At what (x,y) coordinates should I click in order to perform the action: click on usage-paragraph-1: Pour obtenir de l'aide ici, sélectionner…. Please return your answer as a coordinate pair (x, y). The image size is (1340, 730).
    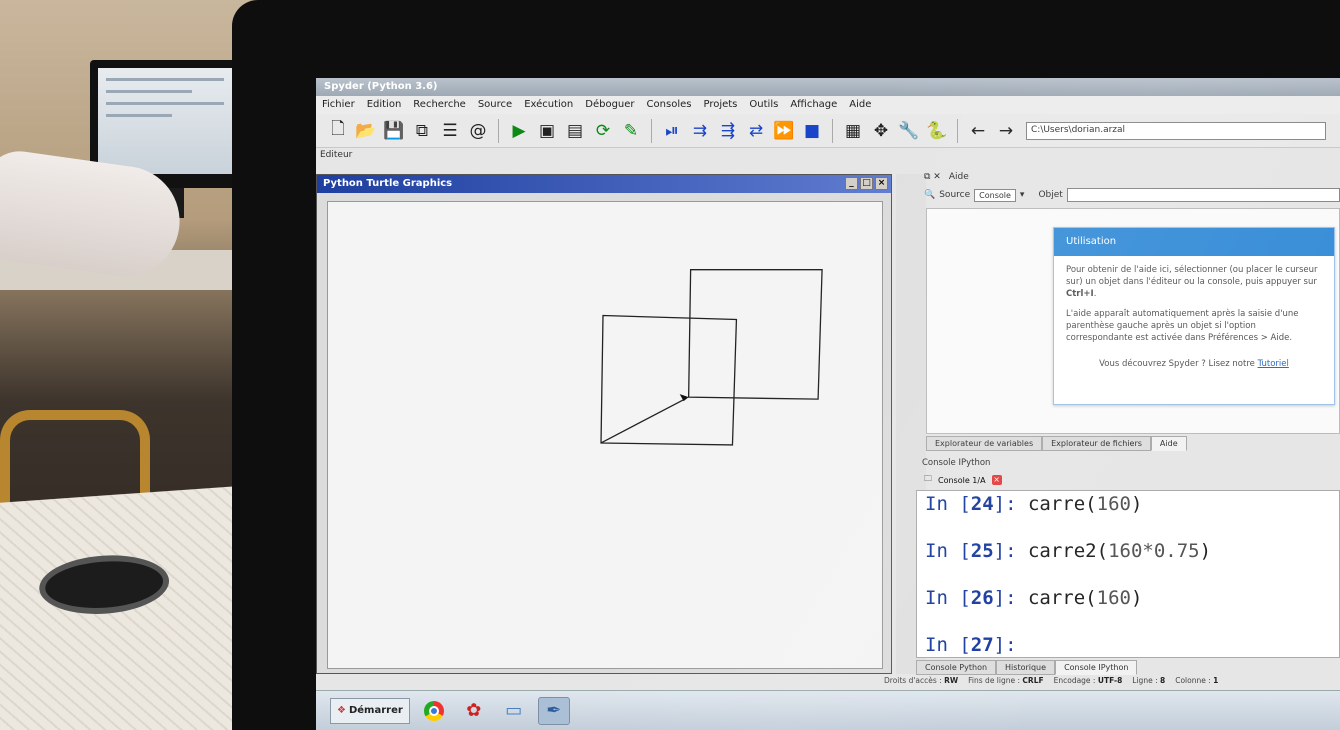
    Looking at the image, I should click on (1192, 282).